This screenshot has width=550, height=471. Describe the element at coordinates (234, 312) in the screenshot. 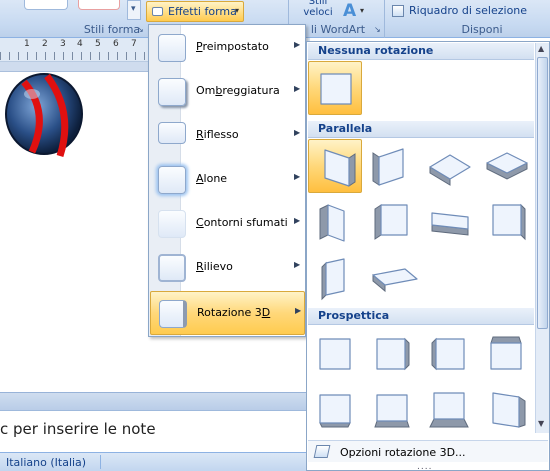

I see `menu-item-label: Rotazione 3D` at that location.